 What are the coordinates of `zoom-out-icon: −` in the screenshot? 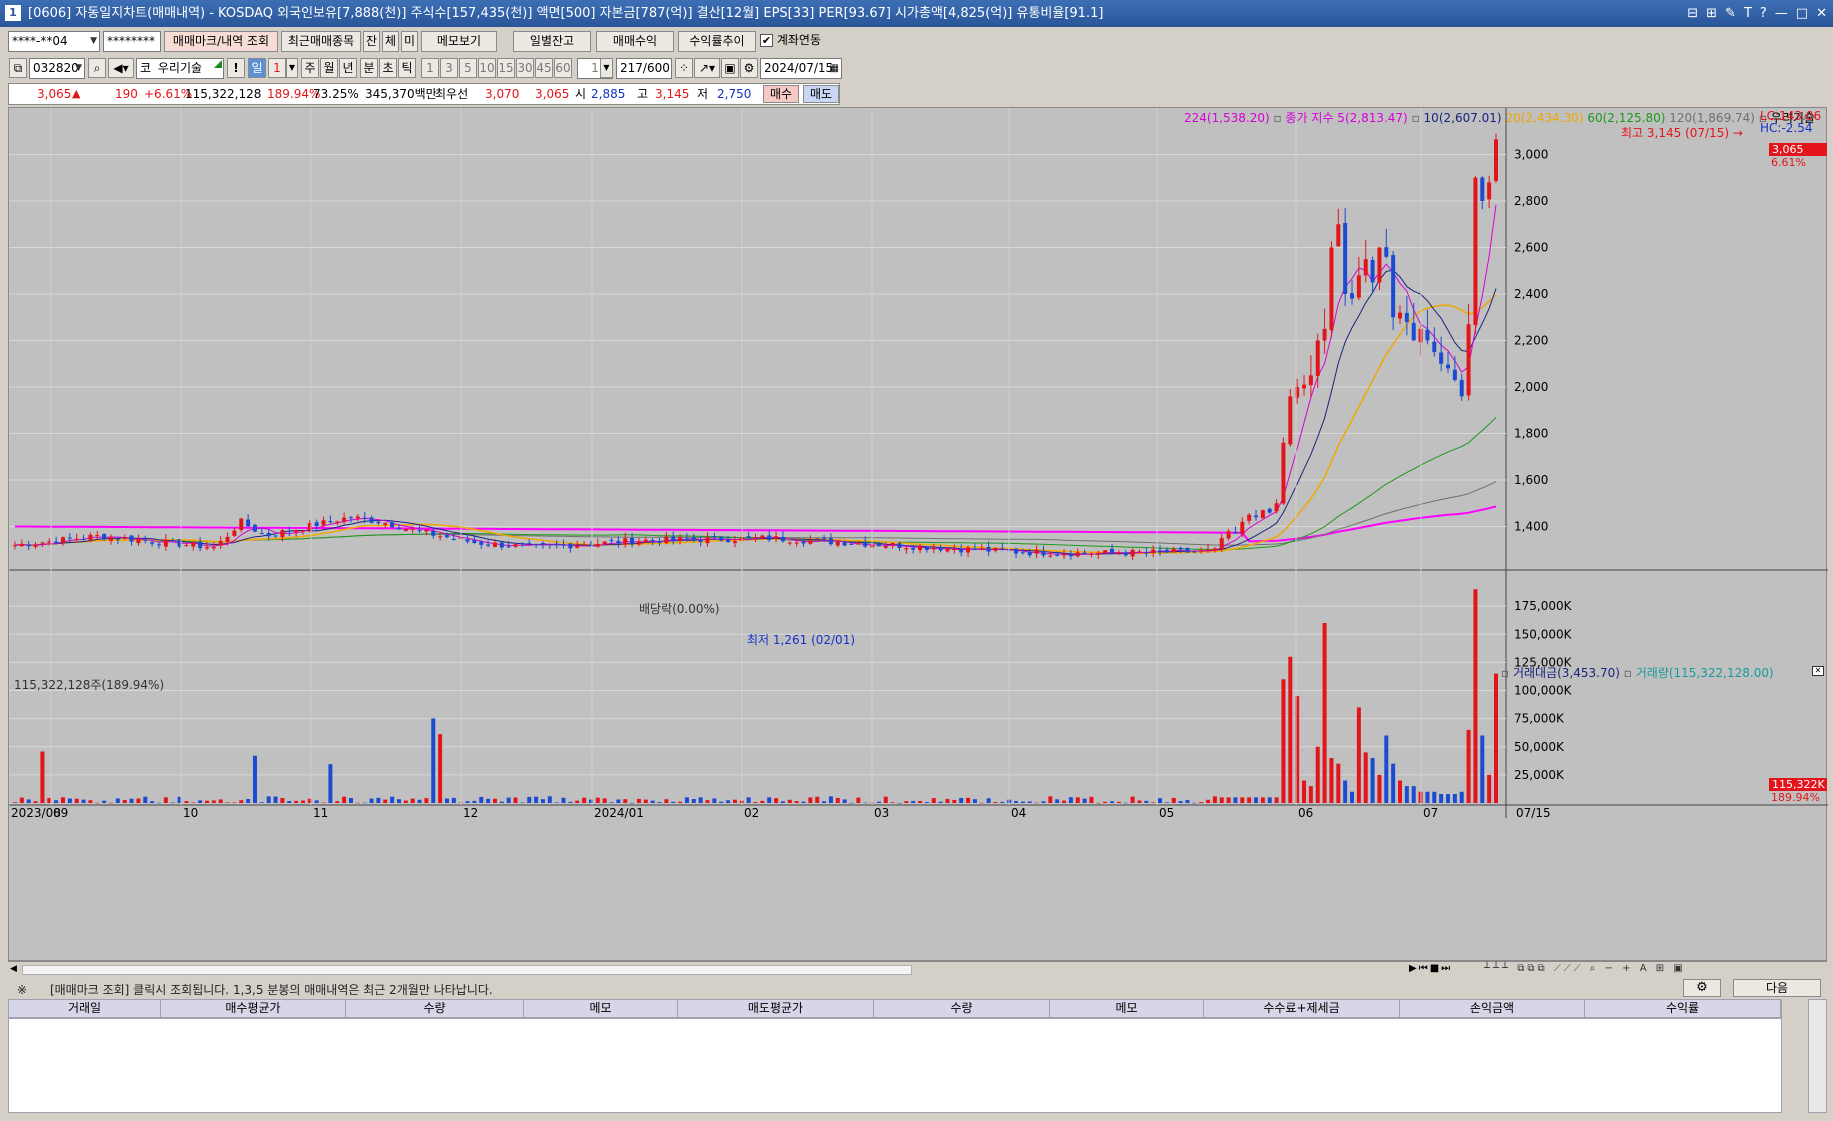 It's located at (1610, 968).